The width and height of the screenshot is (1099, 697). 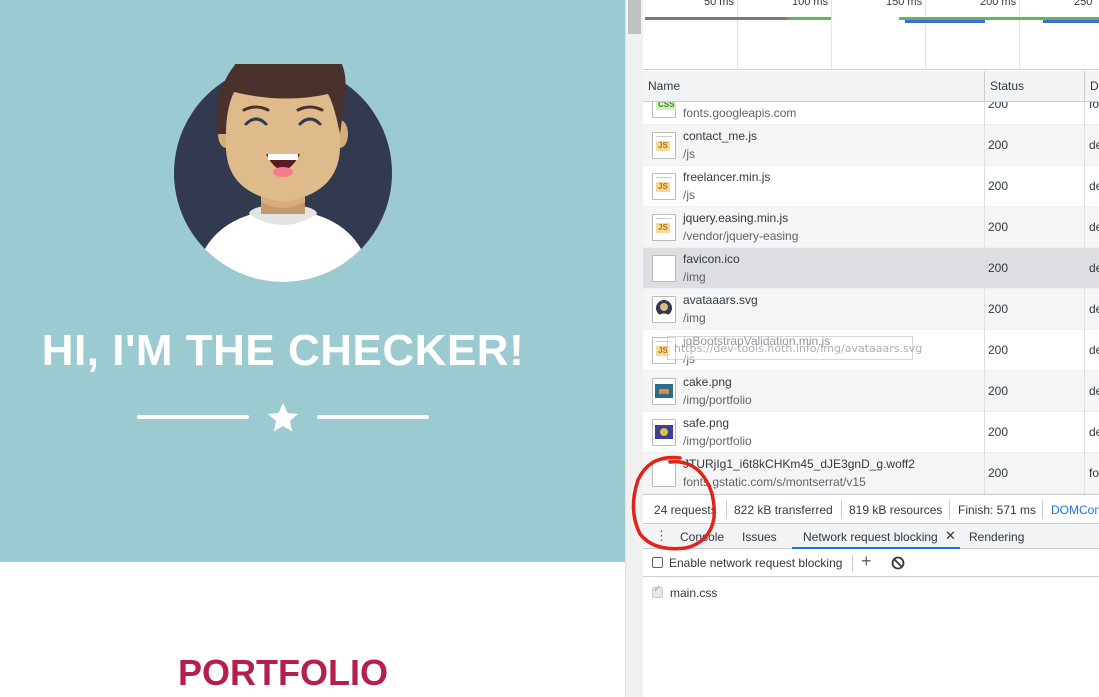 I want to click on column-header-status: Status, so click(x=1035, y=86).